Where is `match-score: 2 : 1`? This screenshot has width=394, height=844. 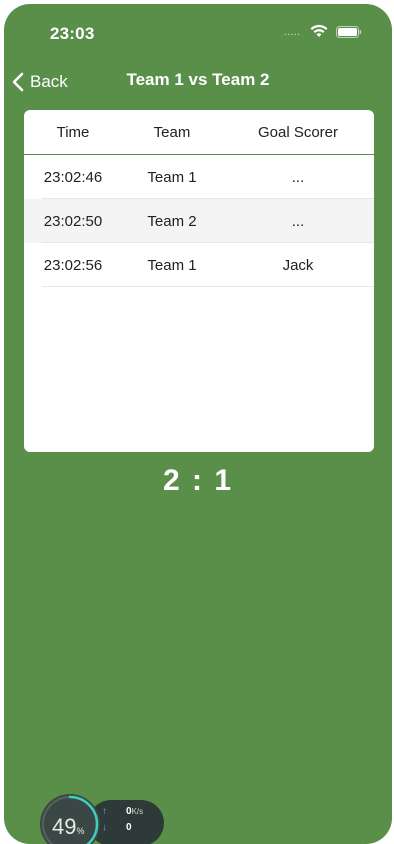 match-score: 2 : 1 is located at coordinates (198, 480).